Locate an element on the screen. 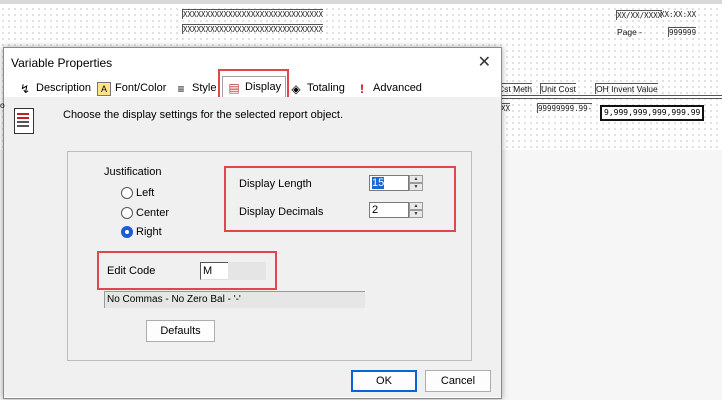 This screenshot has width=722, height=400. justify-left-radio: Left is located at coordinates (137, 193).